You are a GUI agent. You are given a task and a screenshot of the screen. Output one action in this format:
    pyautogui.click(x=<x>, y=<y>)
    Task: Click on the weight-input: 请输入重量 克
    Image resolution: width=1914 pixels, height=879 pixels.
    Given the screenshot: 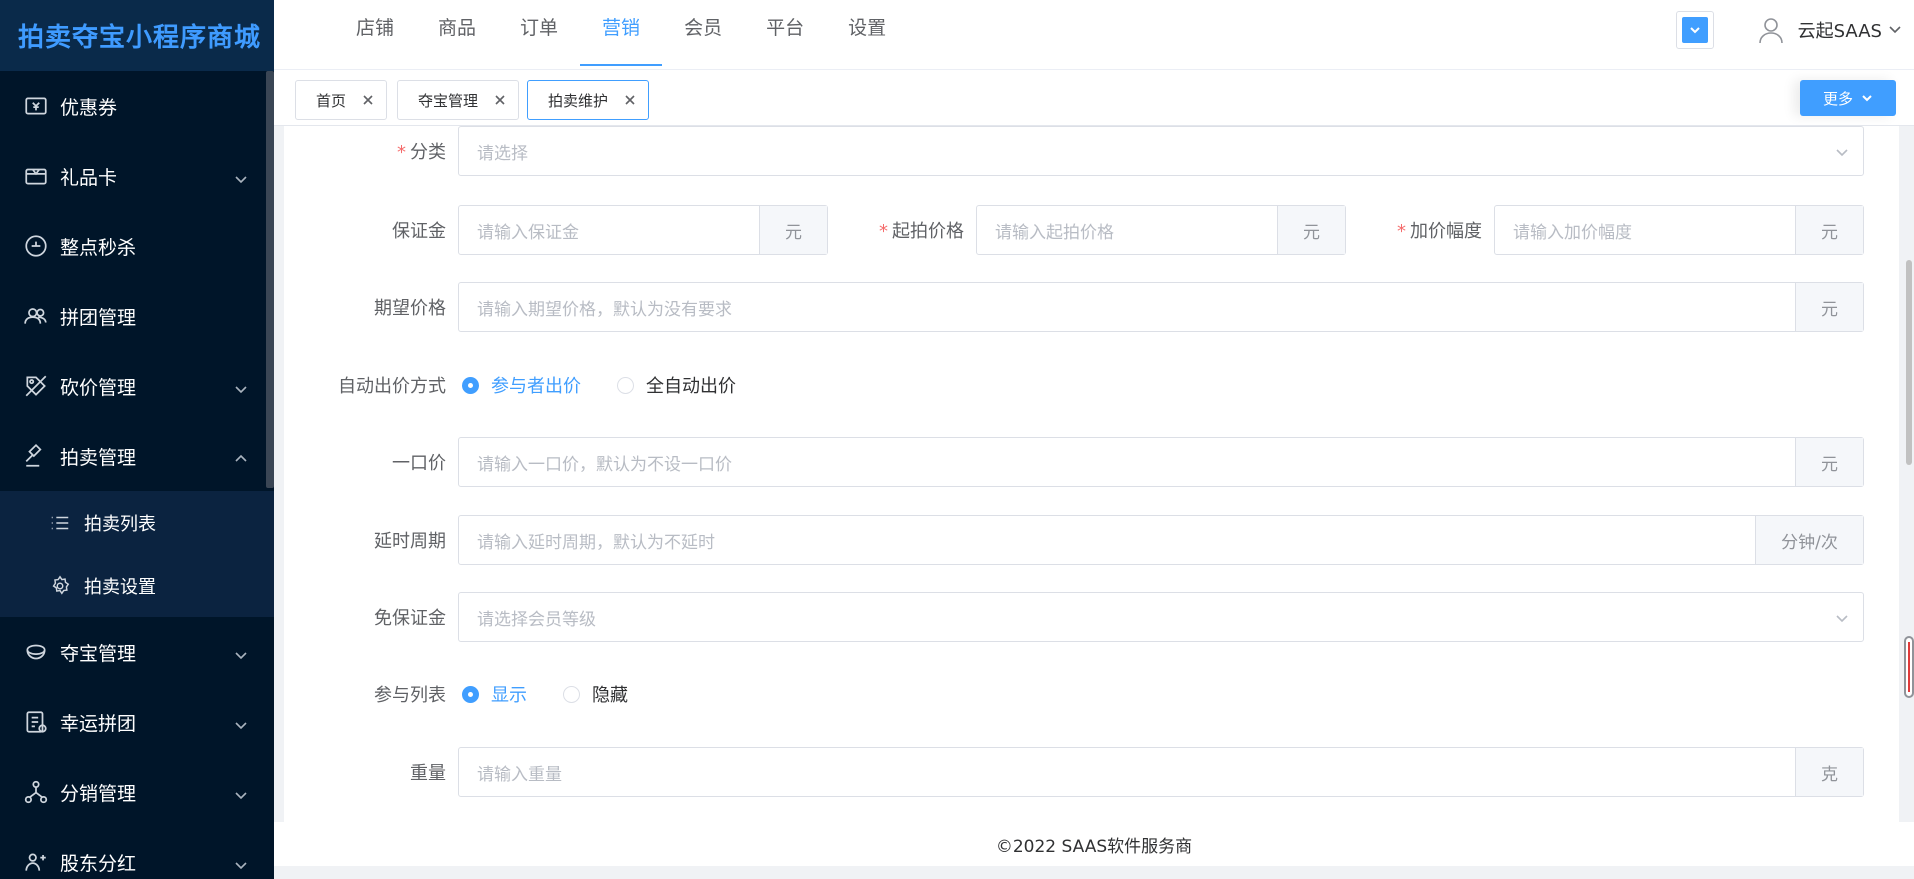 What is the action you would take?
    pyautogui.click(x=1161, y=772)
    